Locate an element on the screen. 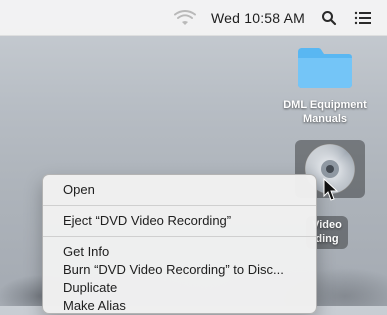 The width and height of the screenshot is (387, 315). wifi-icon is located at coordinates (185, 18).